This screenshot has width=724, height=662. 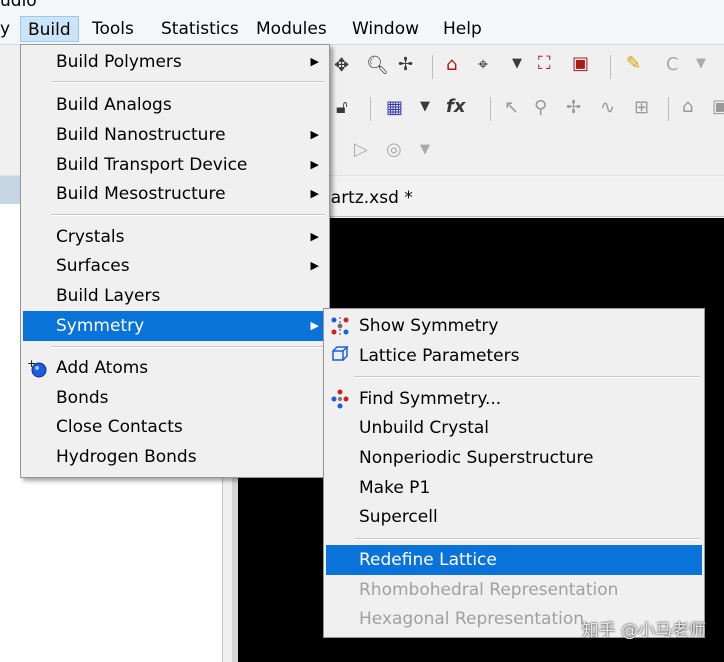 What do you see at coordinates (175, 237) in the screenshot?
I see `menu-item-crystals: Crystals ▶` at bounding box center [175, 237].